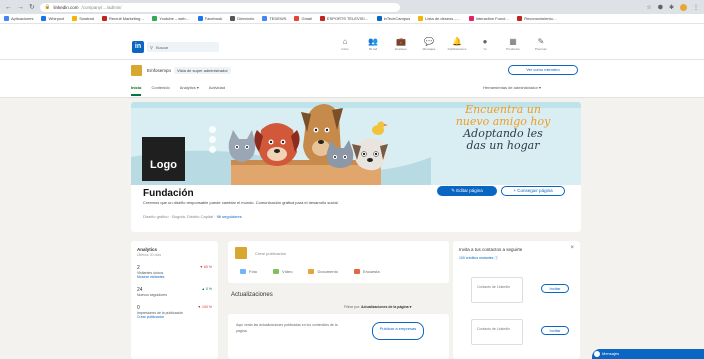 Image resolution: width=704 pixels, height=359 pixels. Describe the element at coordinates (253, 271) in the screenshot. I see `composer-action-label: Foto` at that location.